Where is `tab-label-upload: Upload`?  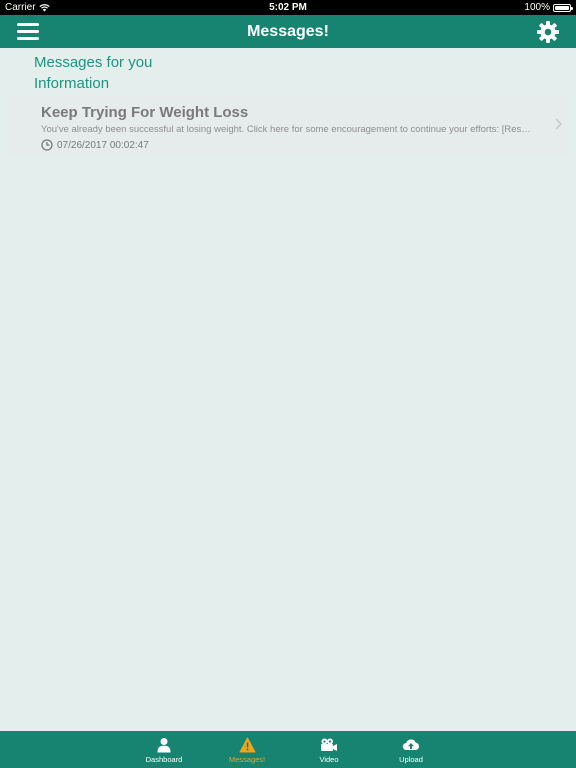 tab-label-upload: Upload is located at coordinates (411, 759).